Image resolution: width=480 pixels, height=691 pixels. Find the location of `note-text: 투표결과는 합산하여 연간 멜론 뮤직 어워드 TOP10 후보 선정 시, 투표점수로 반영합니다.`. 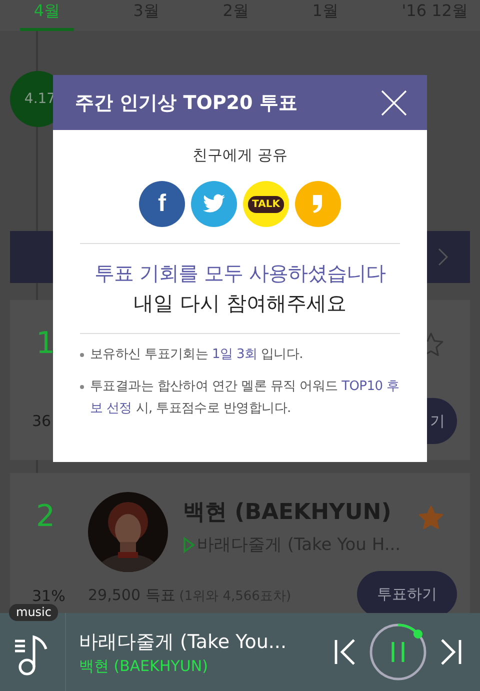

note-text: 투표결과는 합산하여 연간 멜론 뮤직 어워드 TOP10 후보 선정 시, 투표점수로 반영합니다. is located at coordinates (245, 398).